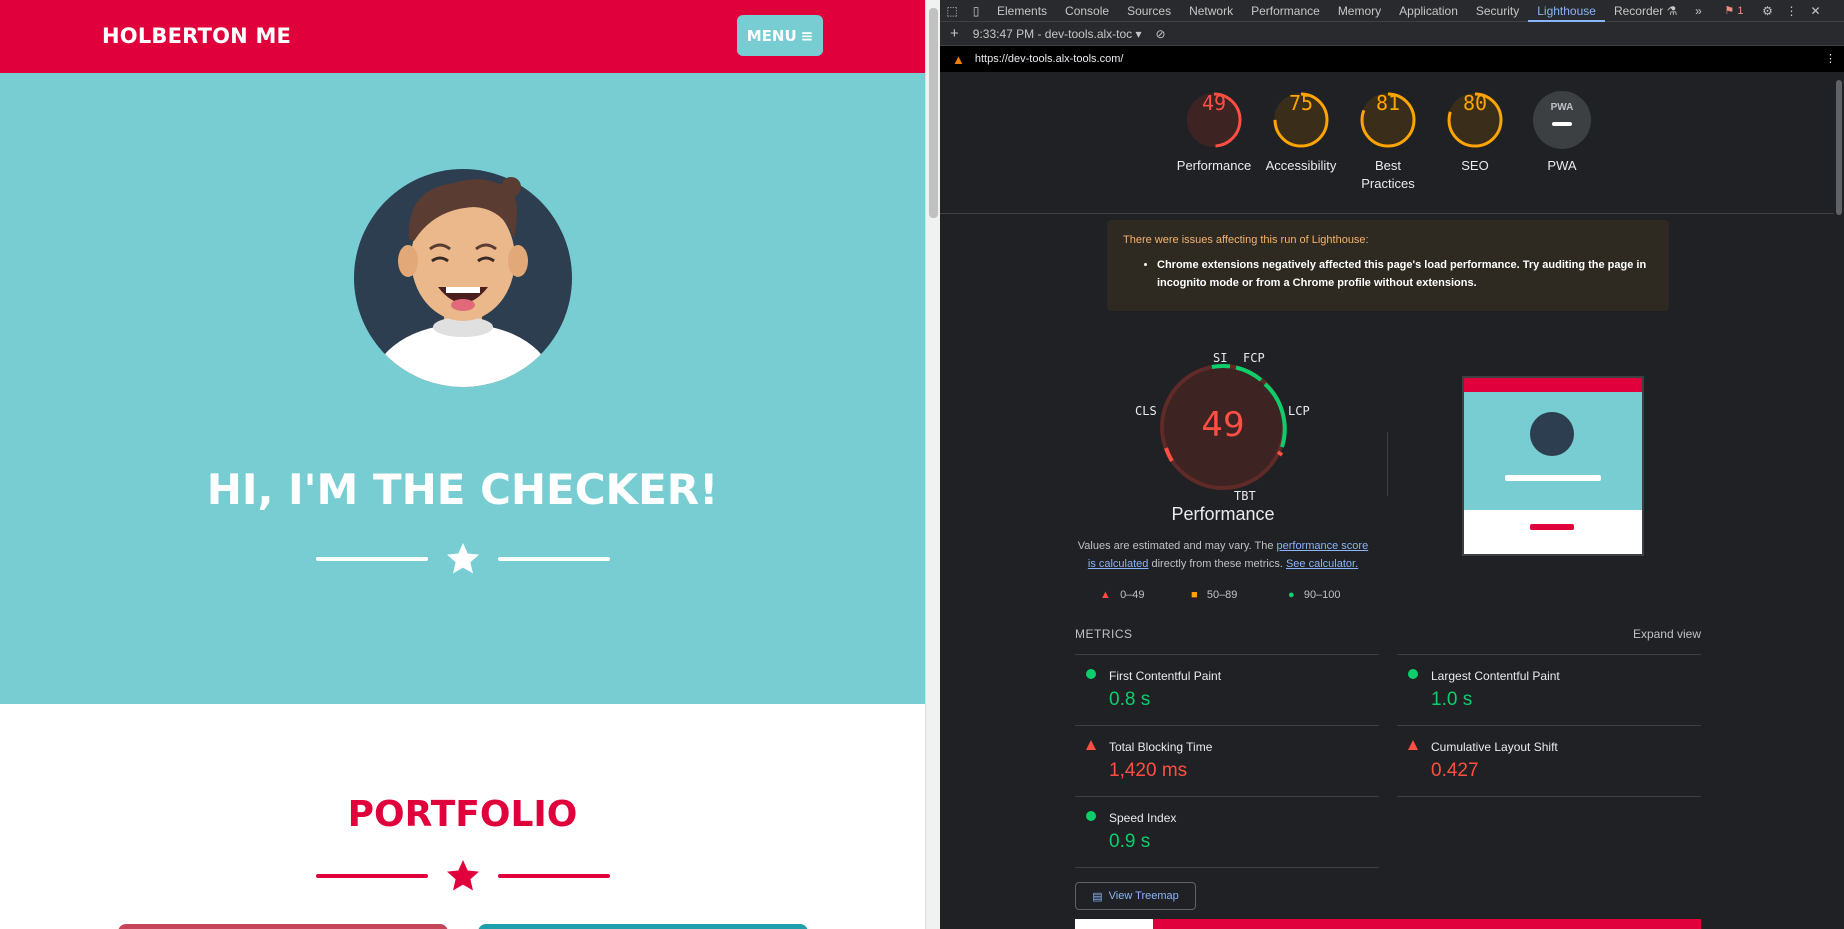 This screenshot has width=1844, height=929. Describe the element at coordinates (1299, 411) in the screenshot. I see `metric-label-lcp: LCP` at that location.